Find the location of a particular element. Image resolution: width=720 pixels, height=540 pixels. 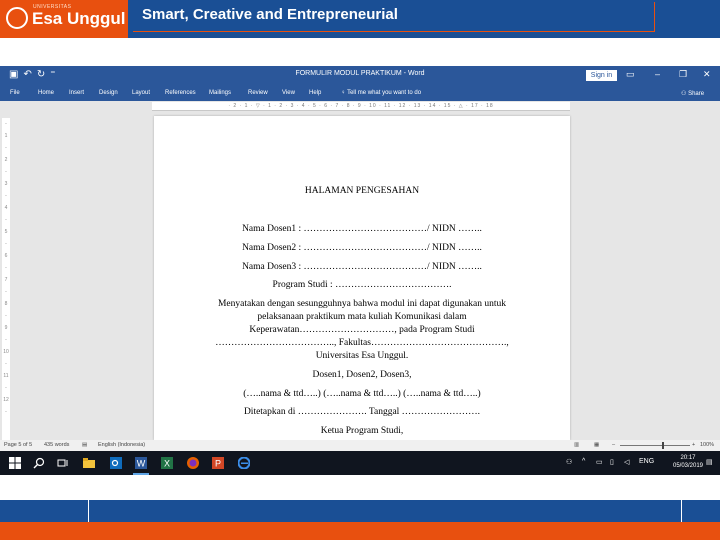

word-active-indicator is located at coordinates (141, 474).